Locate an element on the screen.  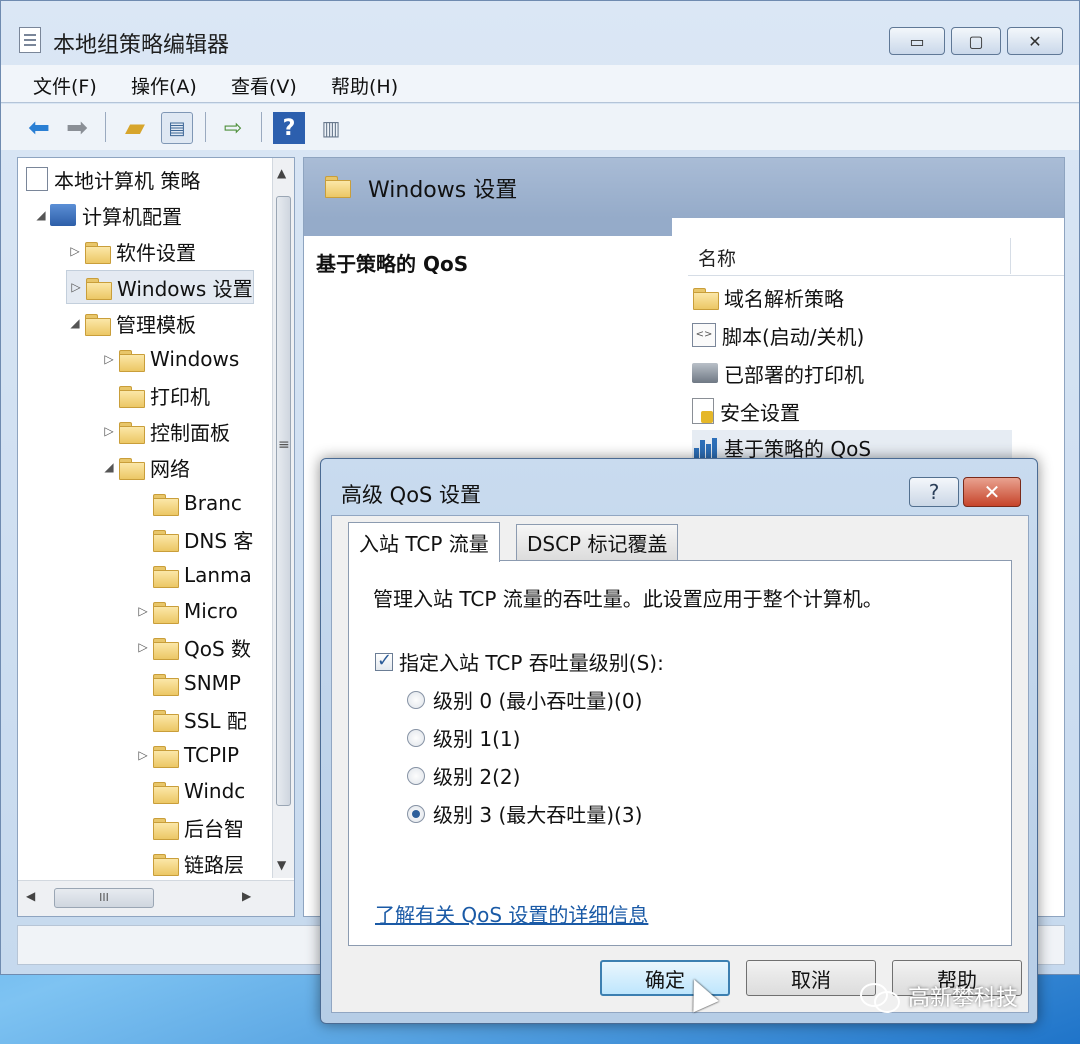
tree-item-tcpip: ▷ TCPIP is located at coordinates (186, 755).